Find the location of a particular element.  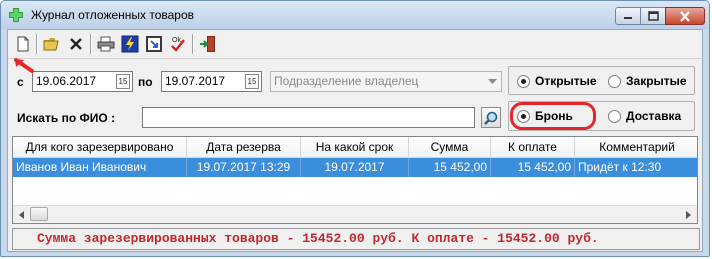

new-document-icon is located at coordinates (23, 44).